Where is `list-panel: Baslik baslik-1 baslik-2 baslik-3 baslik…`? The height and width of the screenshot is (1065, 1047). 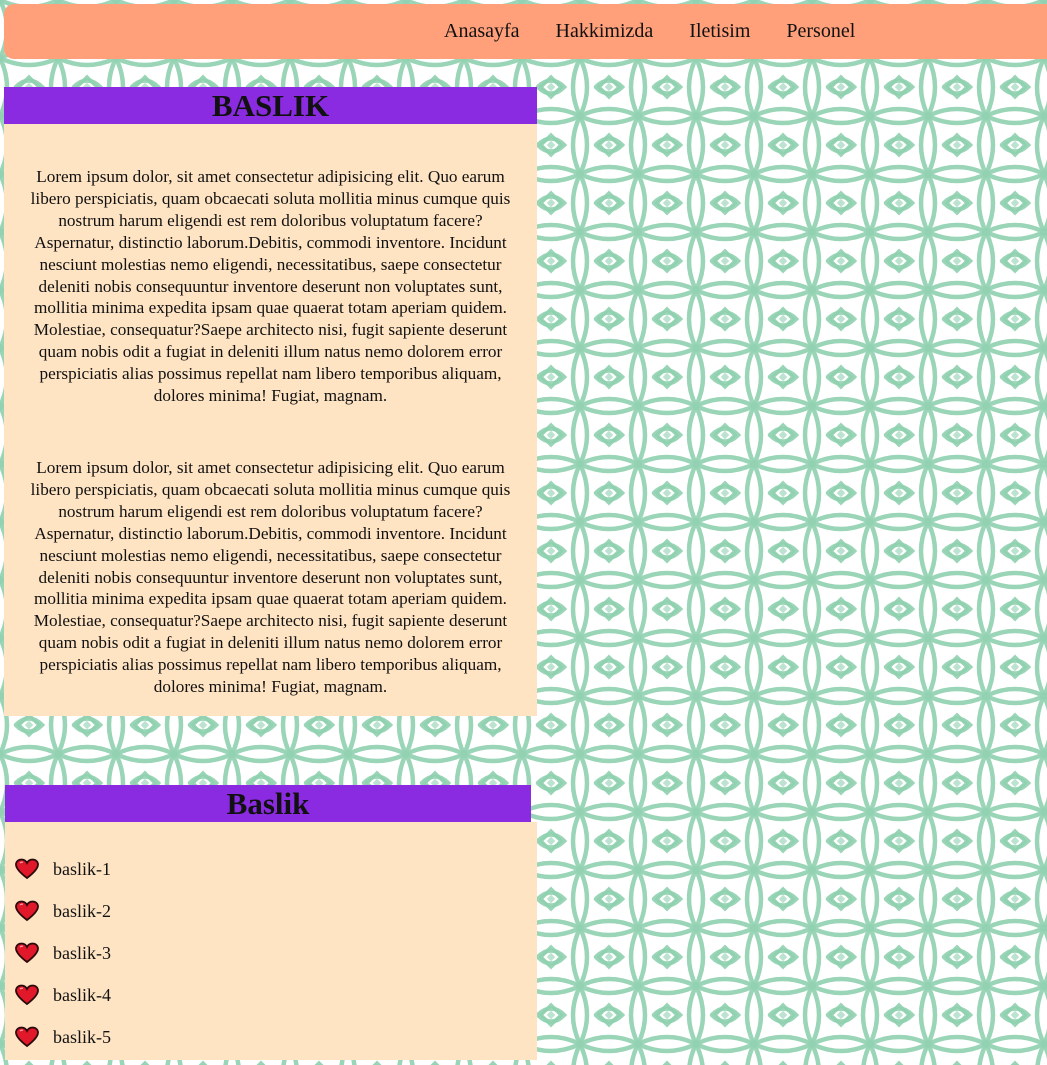 list-panel: Baslik baslik-1 baslik-2 baslik-3 baslik… is located at coordinates (271, 922).